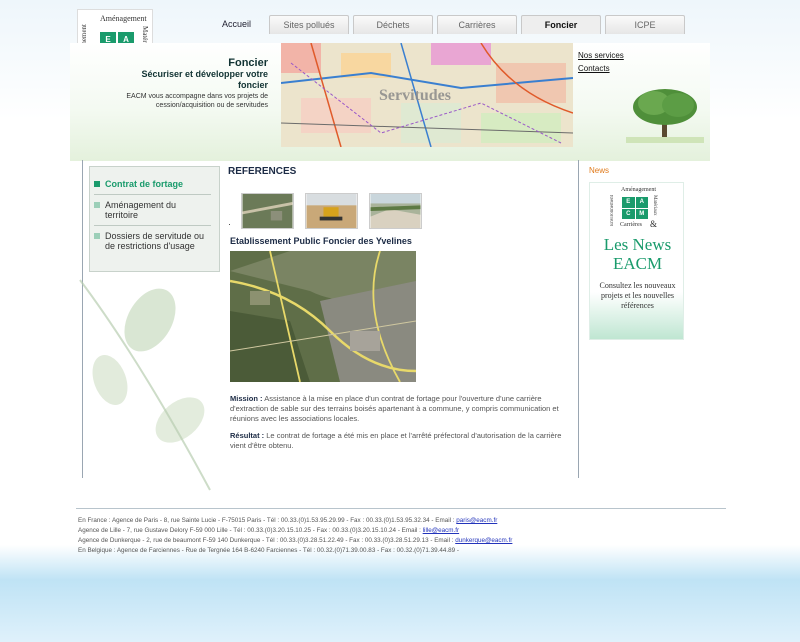 This screenshot has width=800, height=642. I want to click on tab-sites-pollues: Sites pollués, so click(309, 24).